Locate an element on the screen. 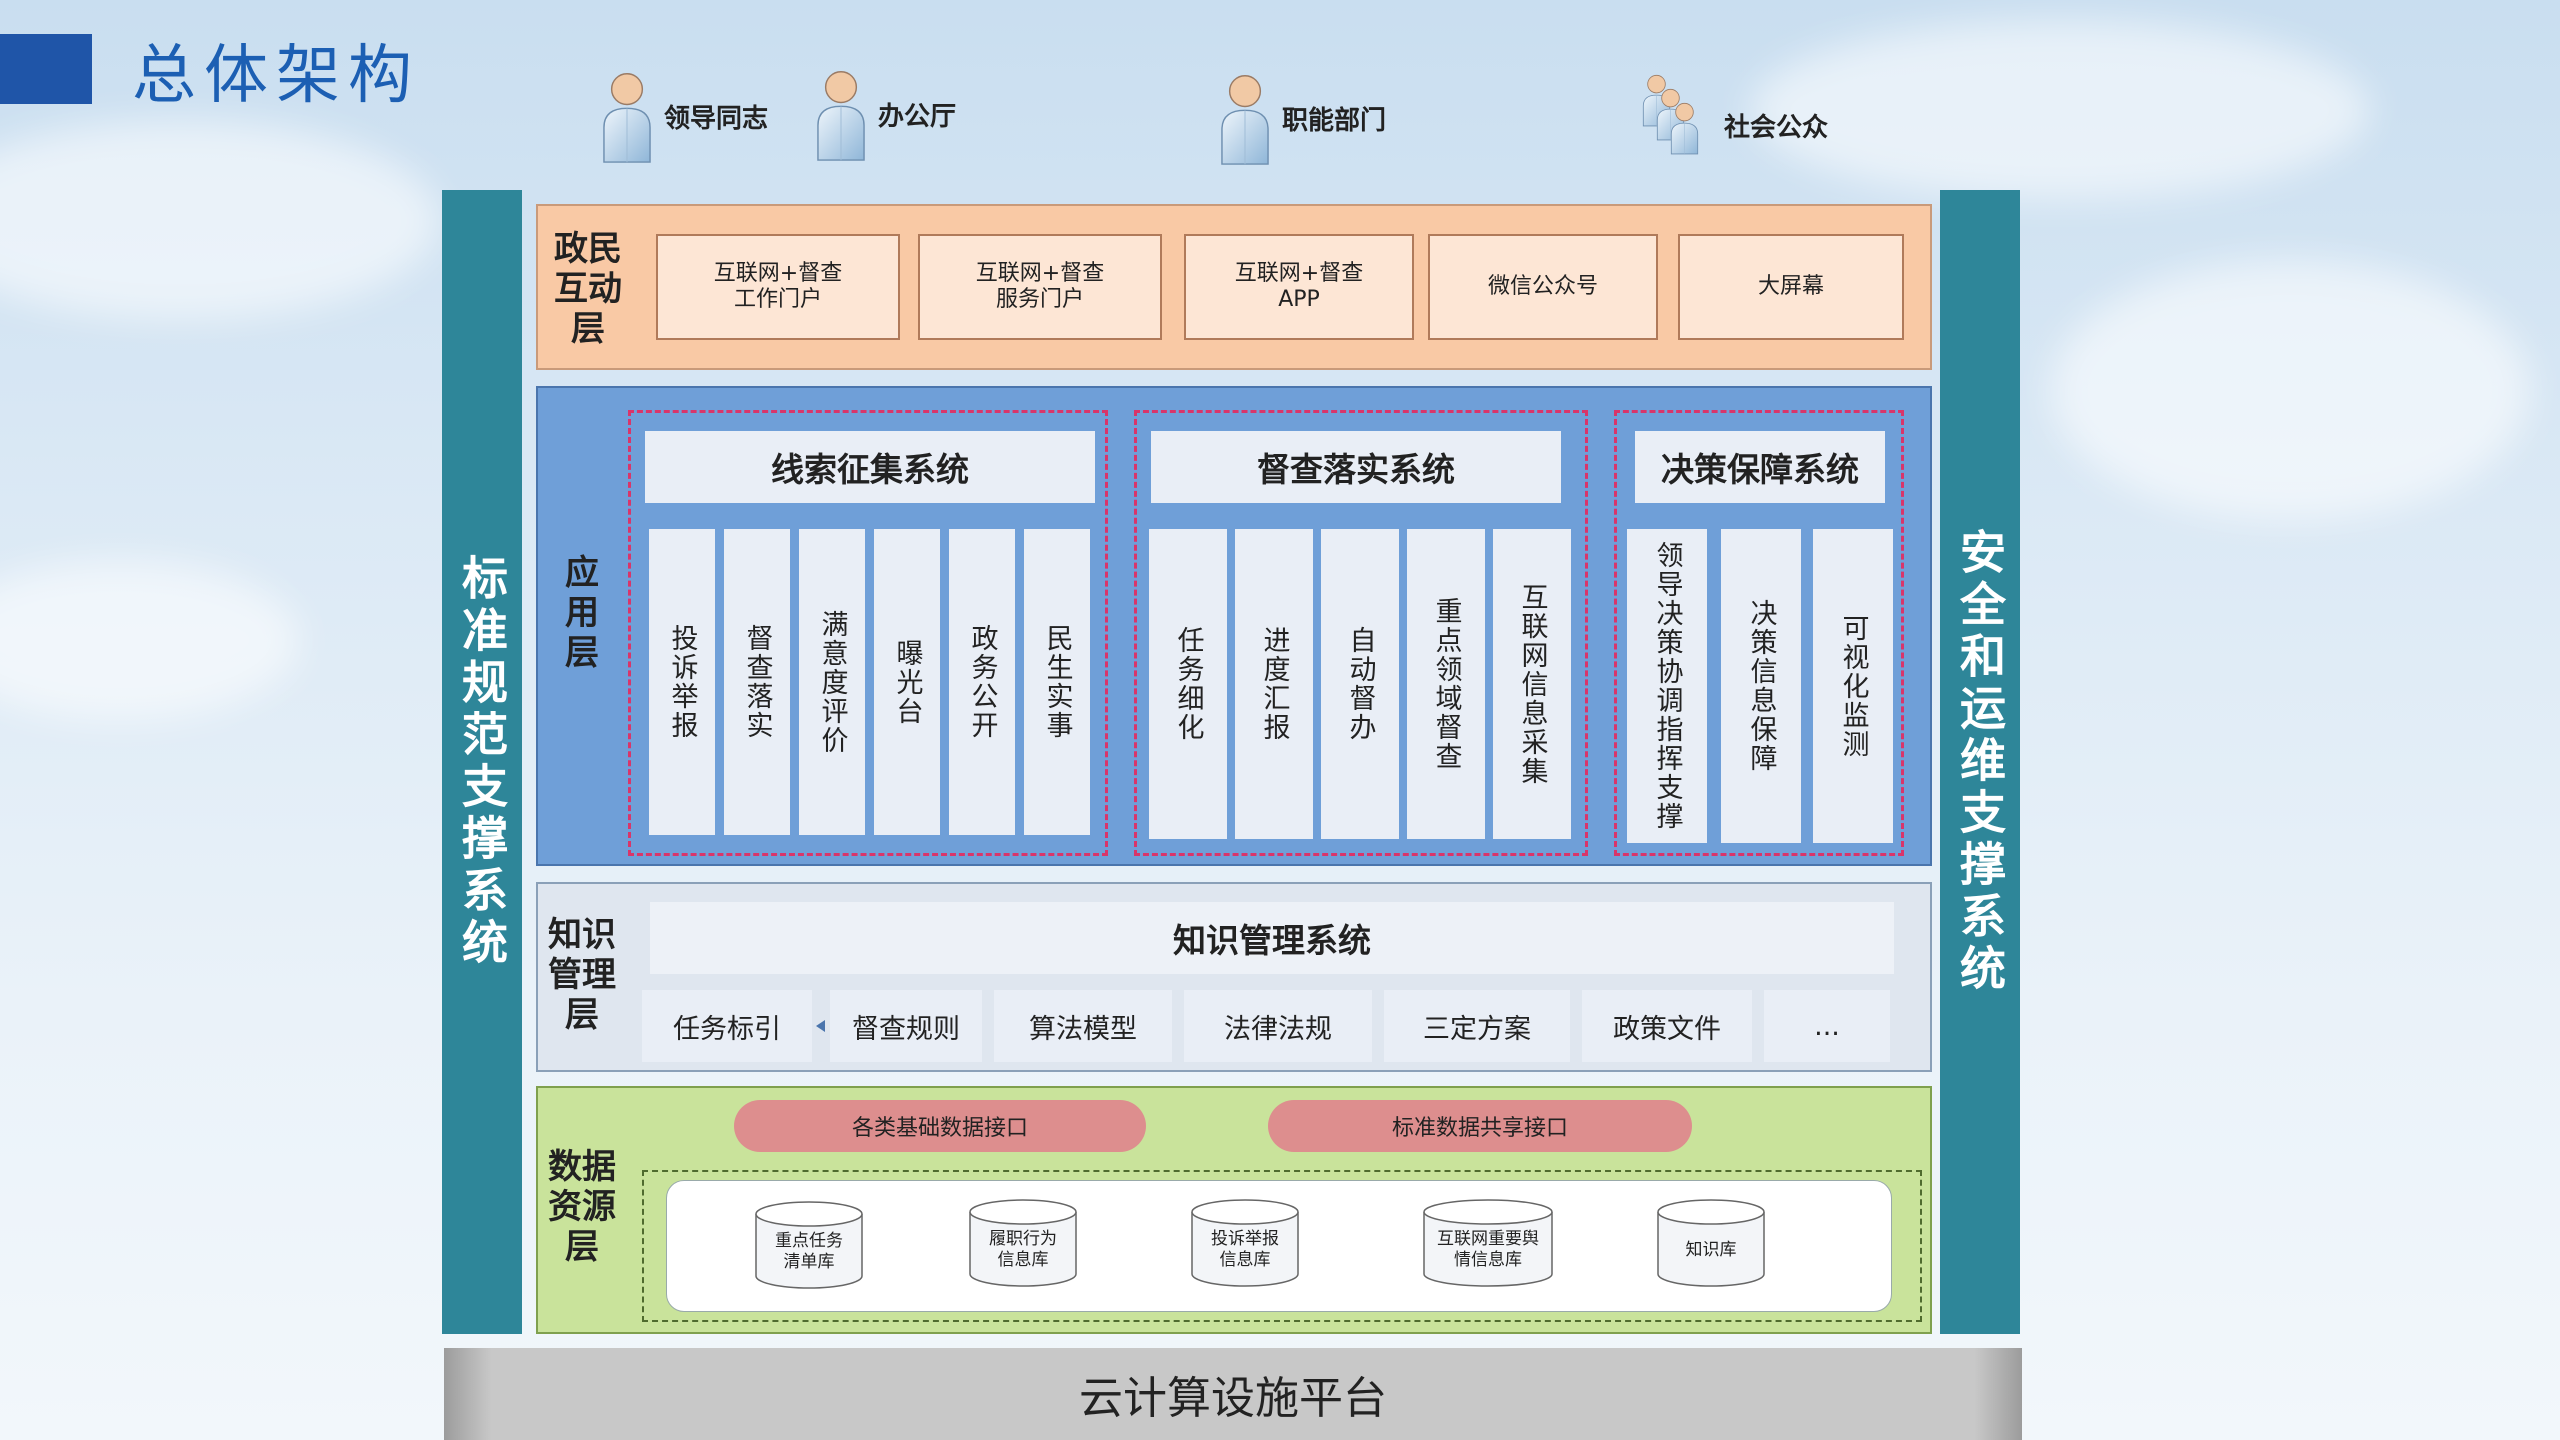 The width and height of the screenshot is (2560, 1440). user-public: 社会公众 is located at coordinates (1734, 125).